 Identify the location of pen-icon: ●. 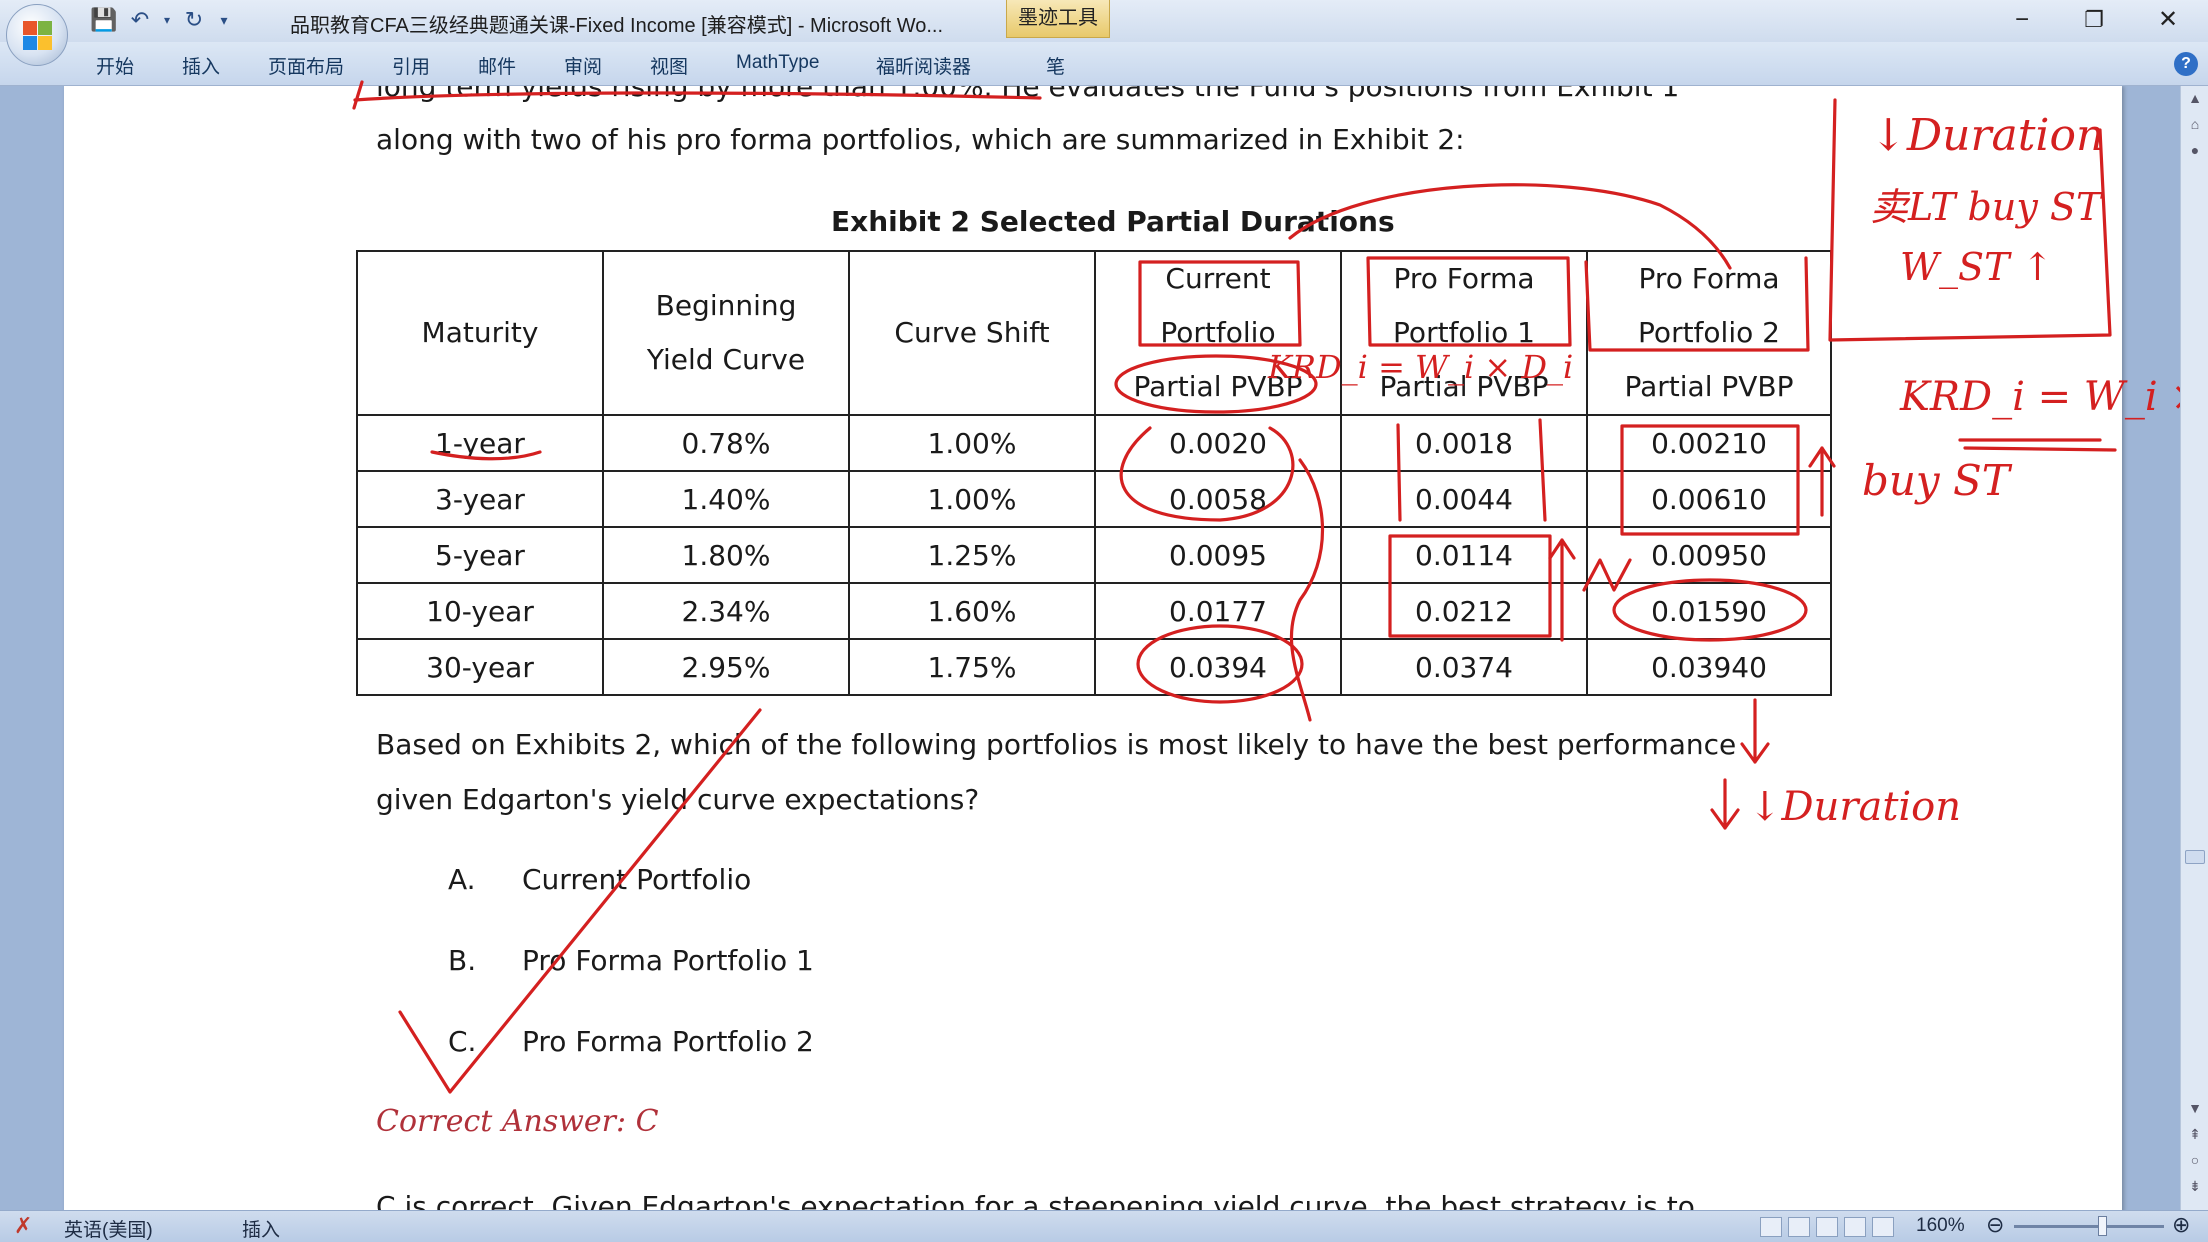
(2195, 152).